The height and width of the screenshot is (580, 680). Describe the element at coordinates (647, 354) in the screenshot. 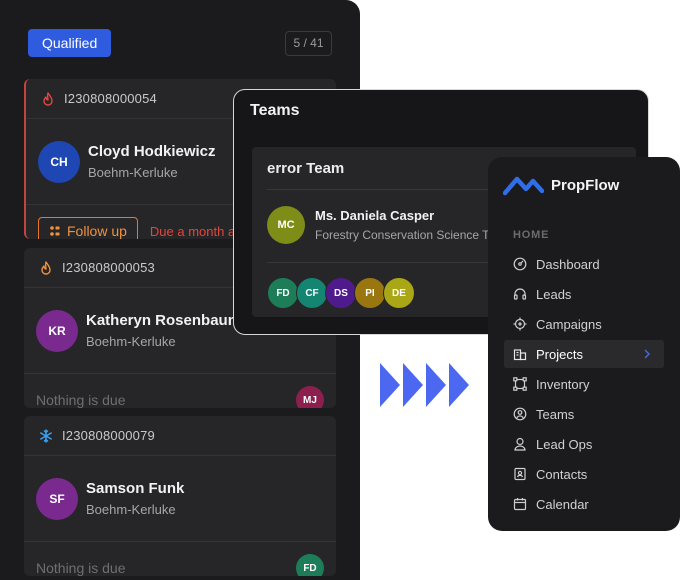

I see `chevron-right-icon` at that location.